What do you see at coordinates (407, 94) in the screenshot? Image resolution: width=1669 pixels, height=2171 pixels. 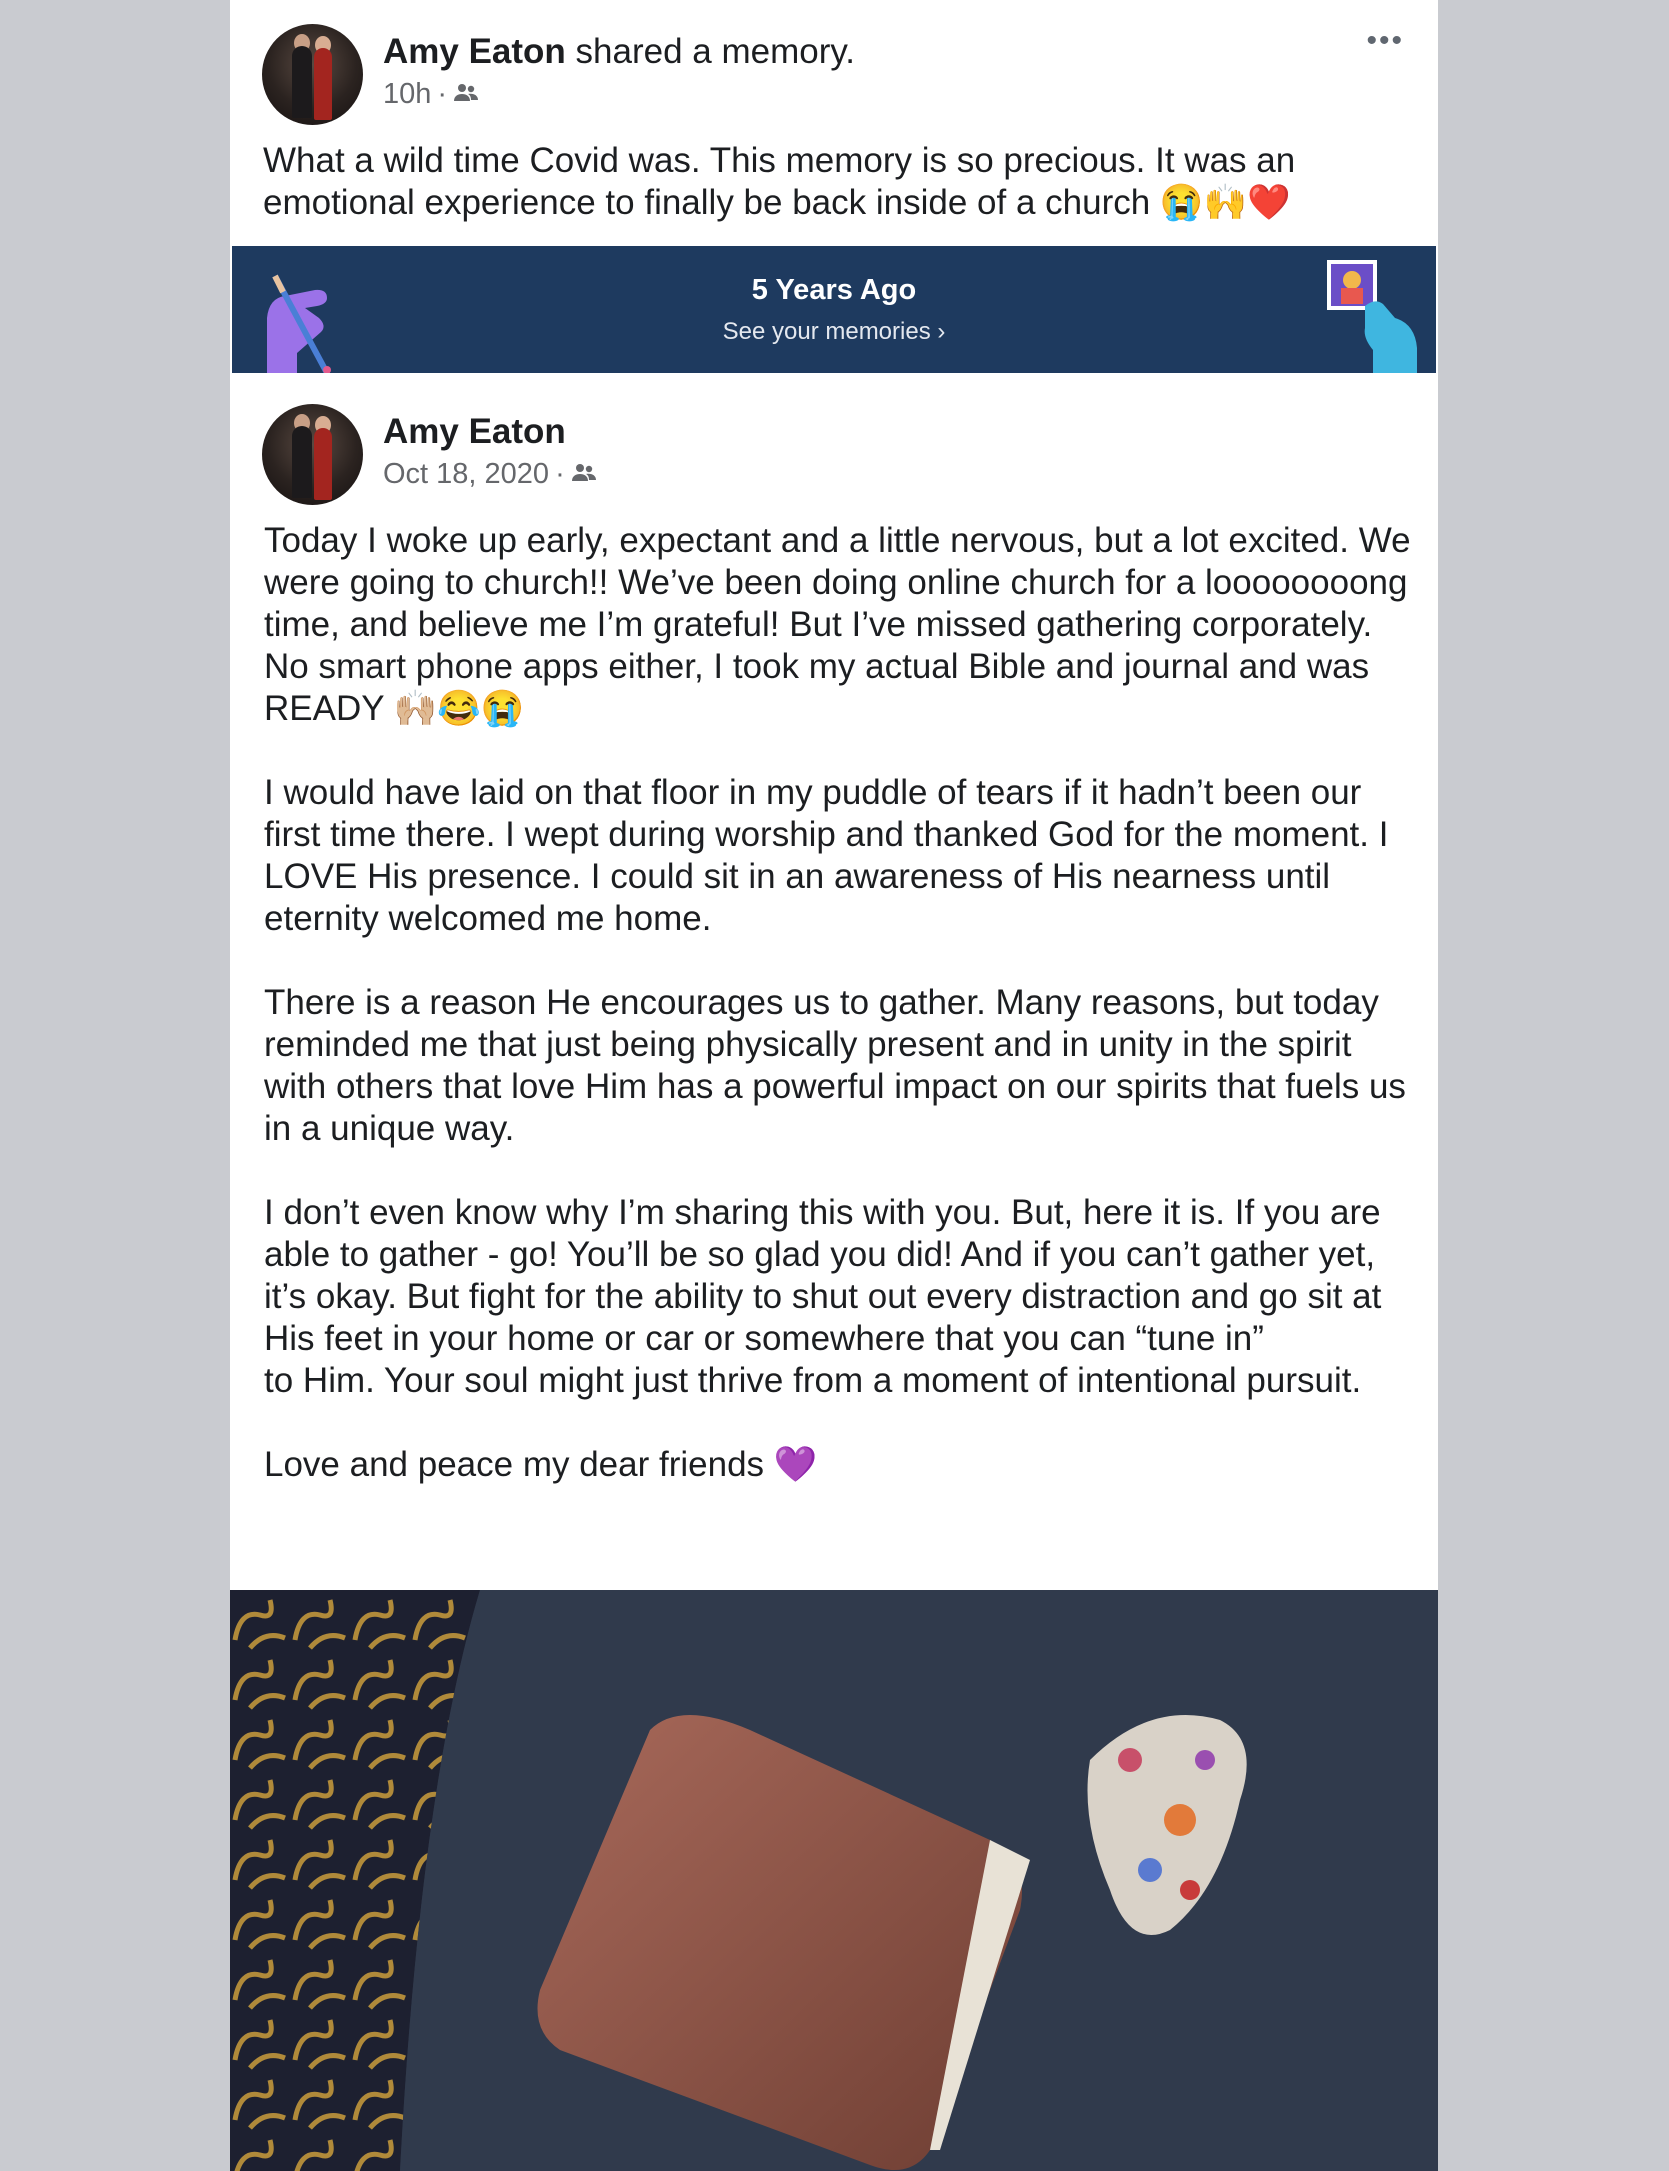 I see `post-time: 10h` at bounding box center [407, 94].